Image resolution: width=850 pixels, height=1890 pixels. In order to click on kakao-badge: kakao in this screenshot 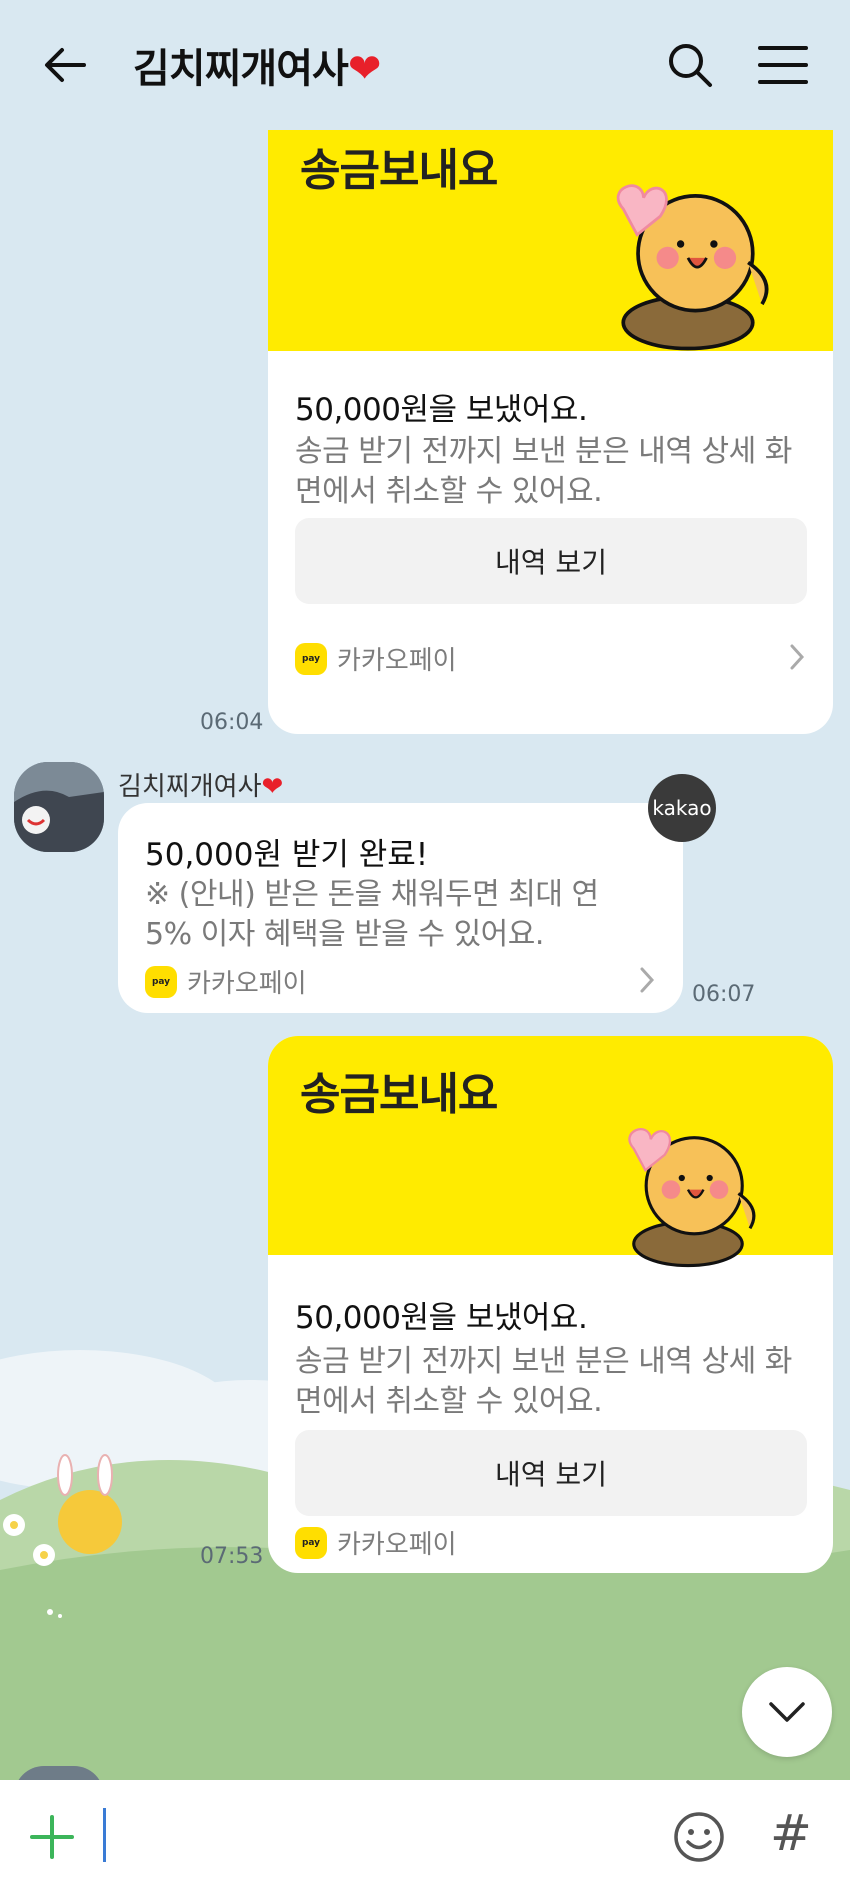, I will do `click(682, 808)`.